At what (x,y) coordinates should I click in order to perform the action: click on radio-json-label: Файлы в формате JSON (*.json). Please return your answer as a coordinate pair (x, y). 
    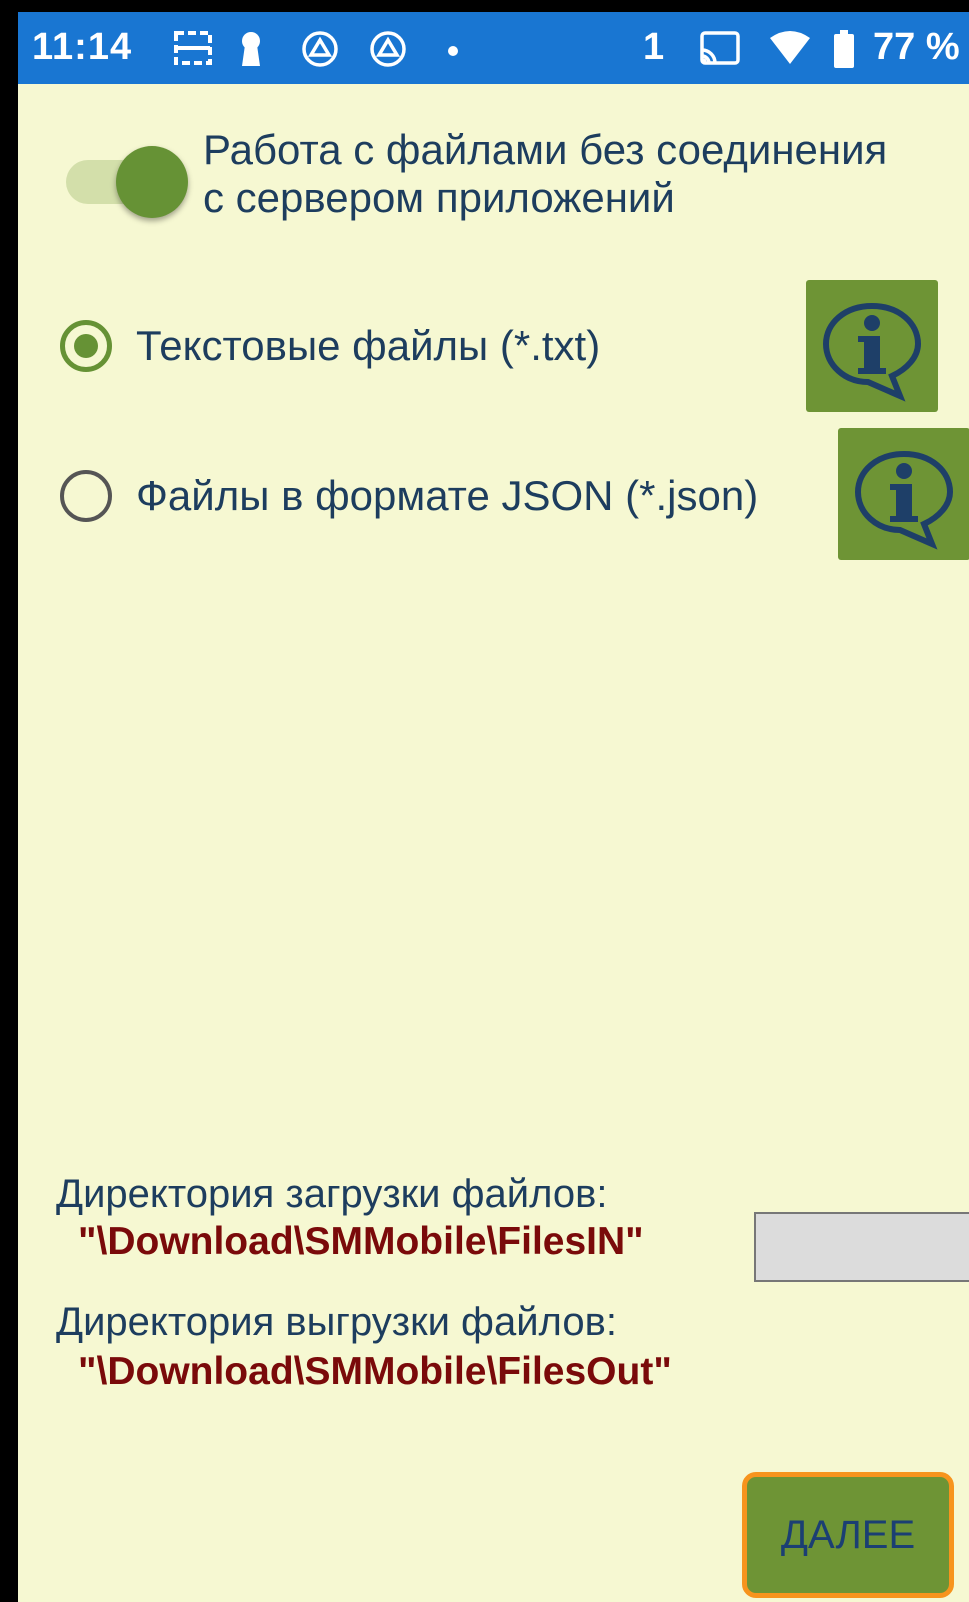
    Looking at the image, I should click on (447, 496).